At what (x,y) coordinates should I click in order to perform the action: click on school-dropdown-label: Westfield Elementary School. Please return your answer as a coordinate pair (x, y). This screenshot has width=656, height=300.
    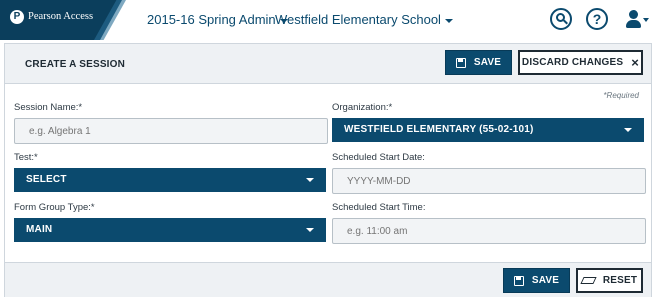
    Looking at the image, I should click on (358, 19).